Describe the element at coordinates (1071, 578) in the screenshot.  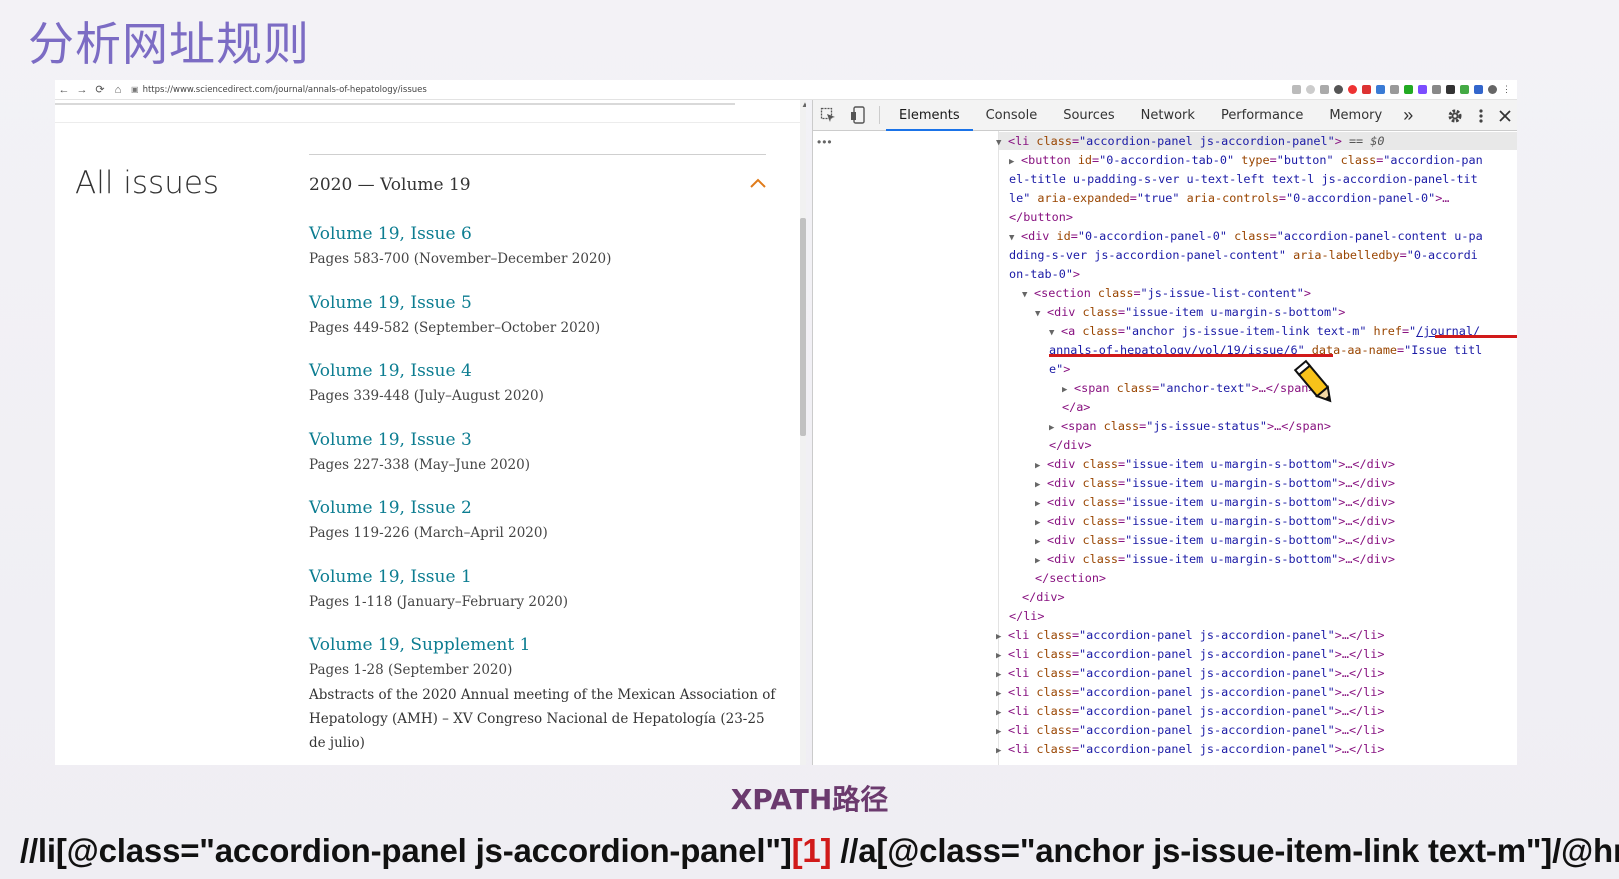
I see `dom-node-section-close: </section>` at that location.